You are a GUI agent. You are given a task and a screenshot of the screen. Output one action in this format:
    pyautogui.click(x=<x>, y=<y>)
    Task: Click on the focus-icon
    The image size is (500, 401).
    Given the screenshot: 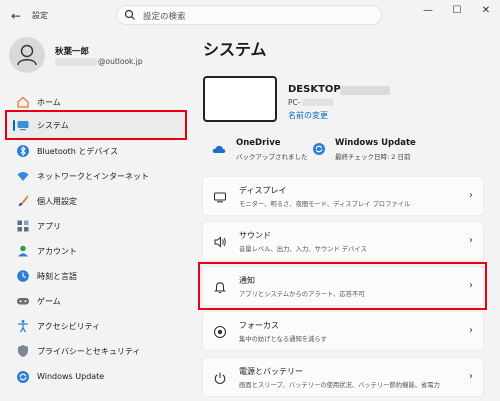 What is the action you would take?
    pyautogui.click(x=220, y=332)
    